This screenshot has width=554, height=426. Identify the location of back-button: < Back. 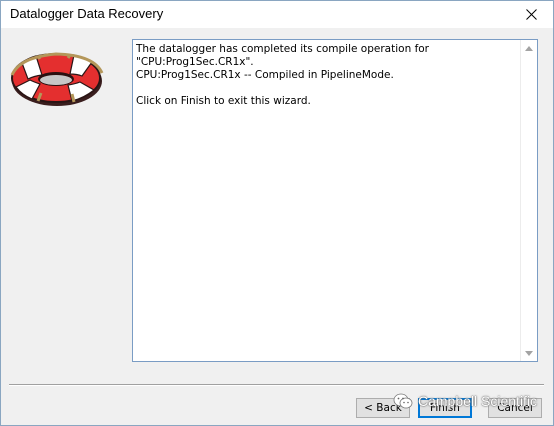
(383, 408).